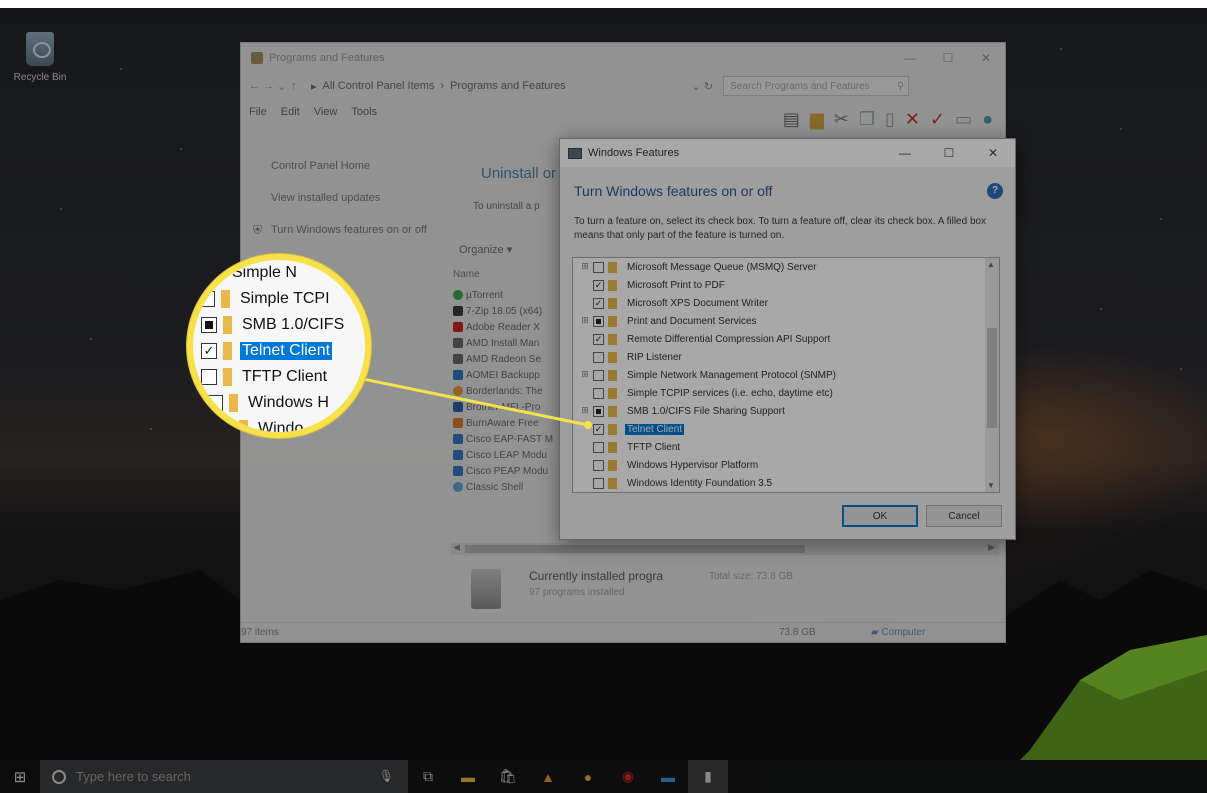 The width and height of the screenshot is (1207, 793). Describe the element at coordinates (786, 357) in the screenshot. I see `feature-row-rip-listener: RIP Listener` at that location.